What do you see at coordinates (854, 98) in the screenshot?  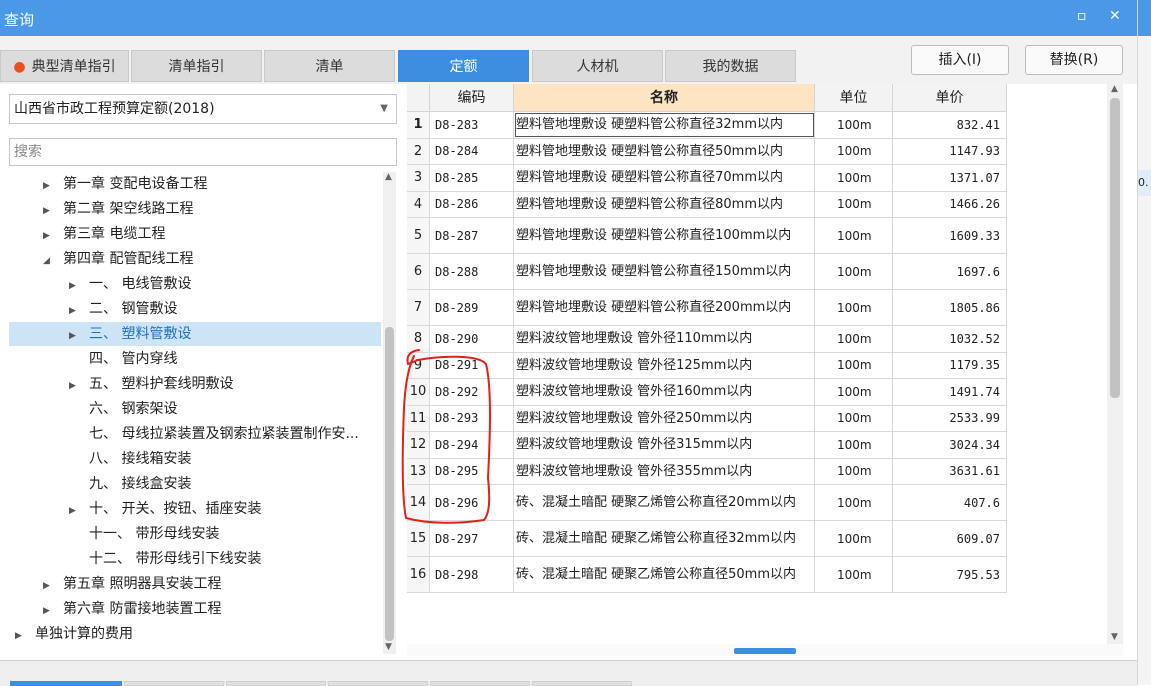 I see `header-unit: 单位` at bounding box center [854, 98].